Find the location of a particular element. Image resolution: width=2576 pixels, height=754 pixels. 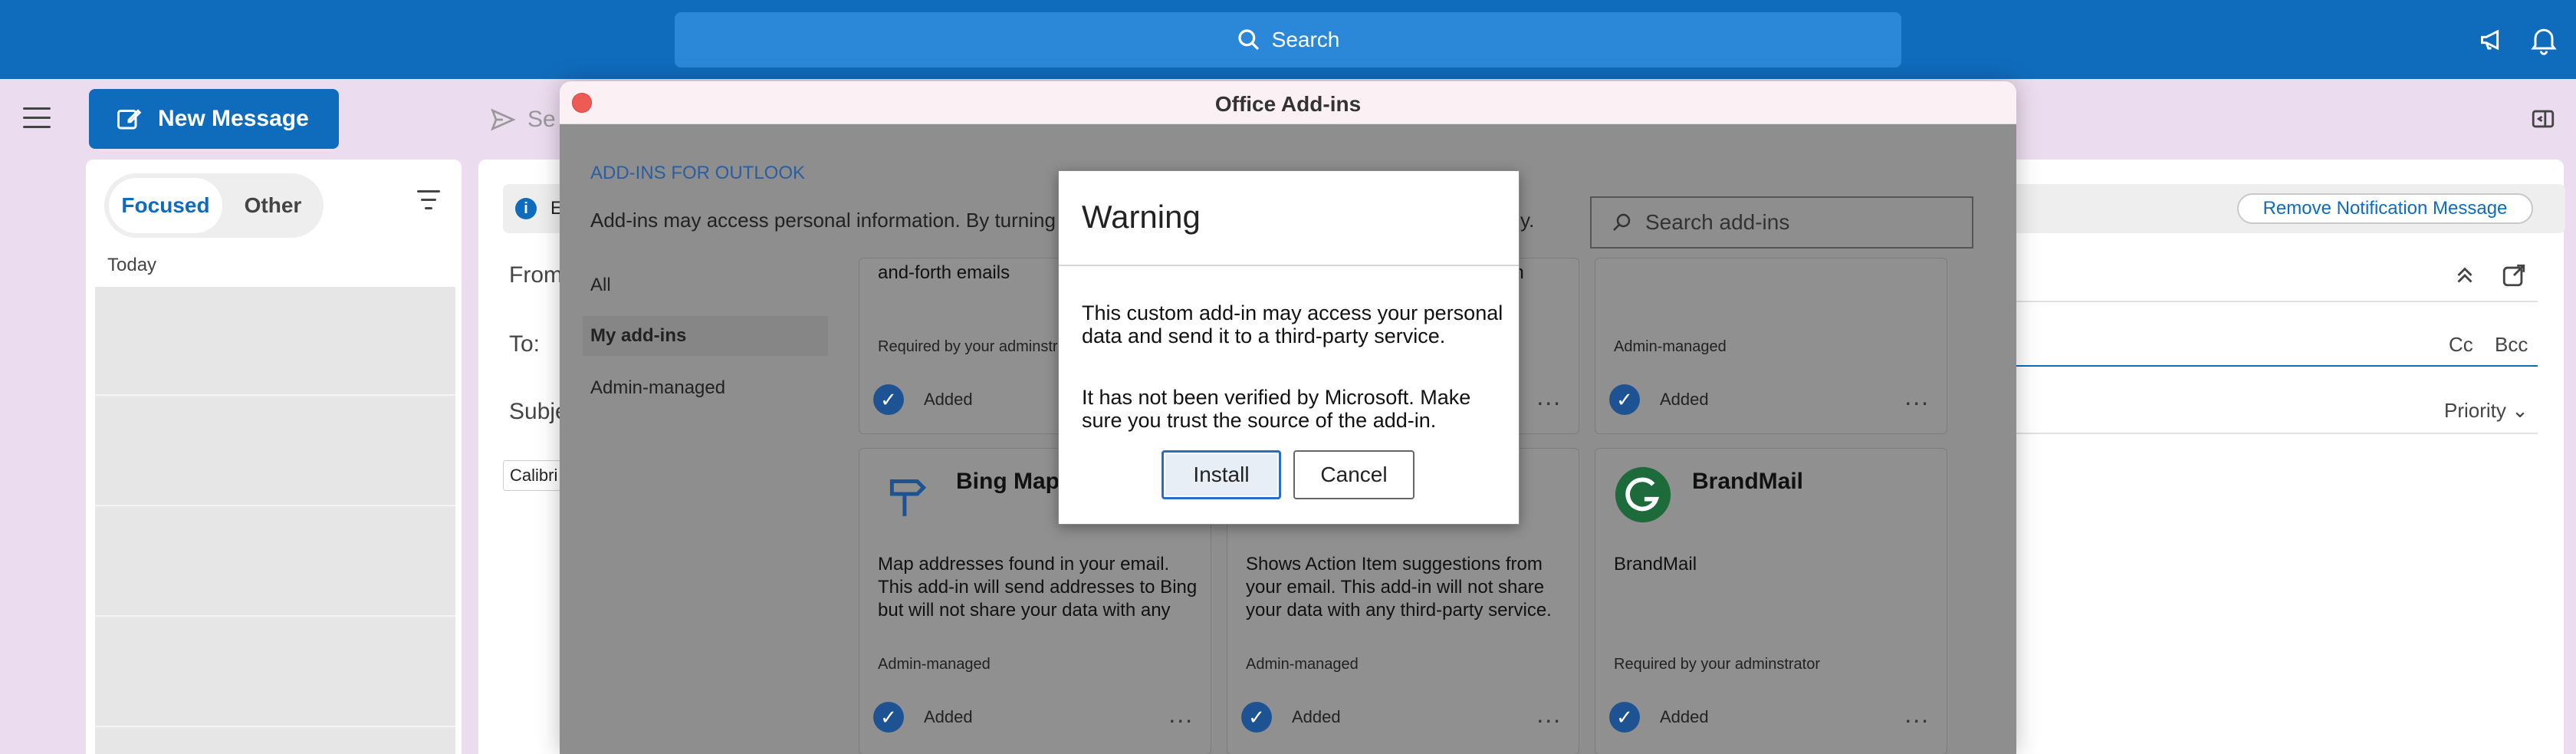

reading-pane-icon is located at coordinates (2543, 119).